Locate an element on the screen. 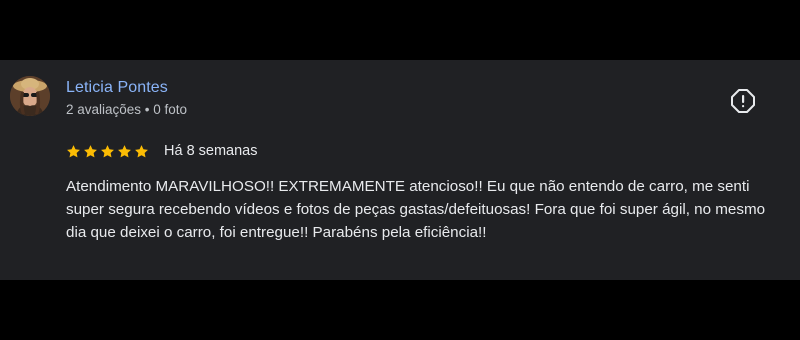 The height and width of the screenshot is (340, 800). report-review-button is located at coordinates (743, 101).